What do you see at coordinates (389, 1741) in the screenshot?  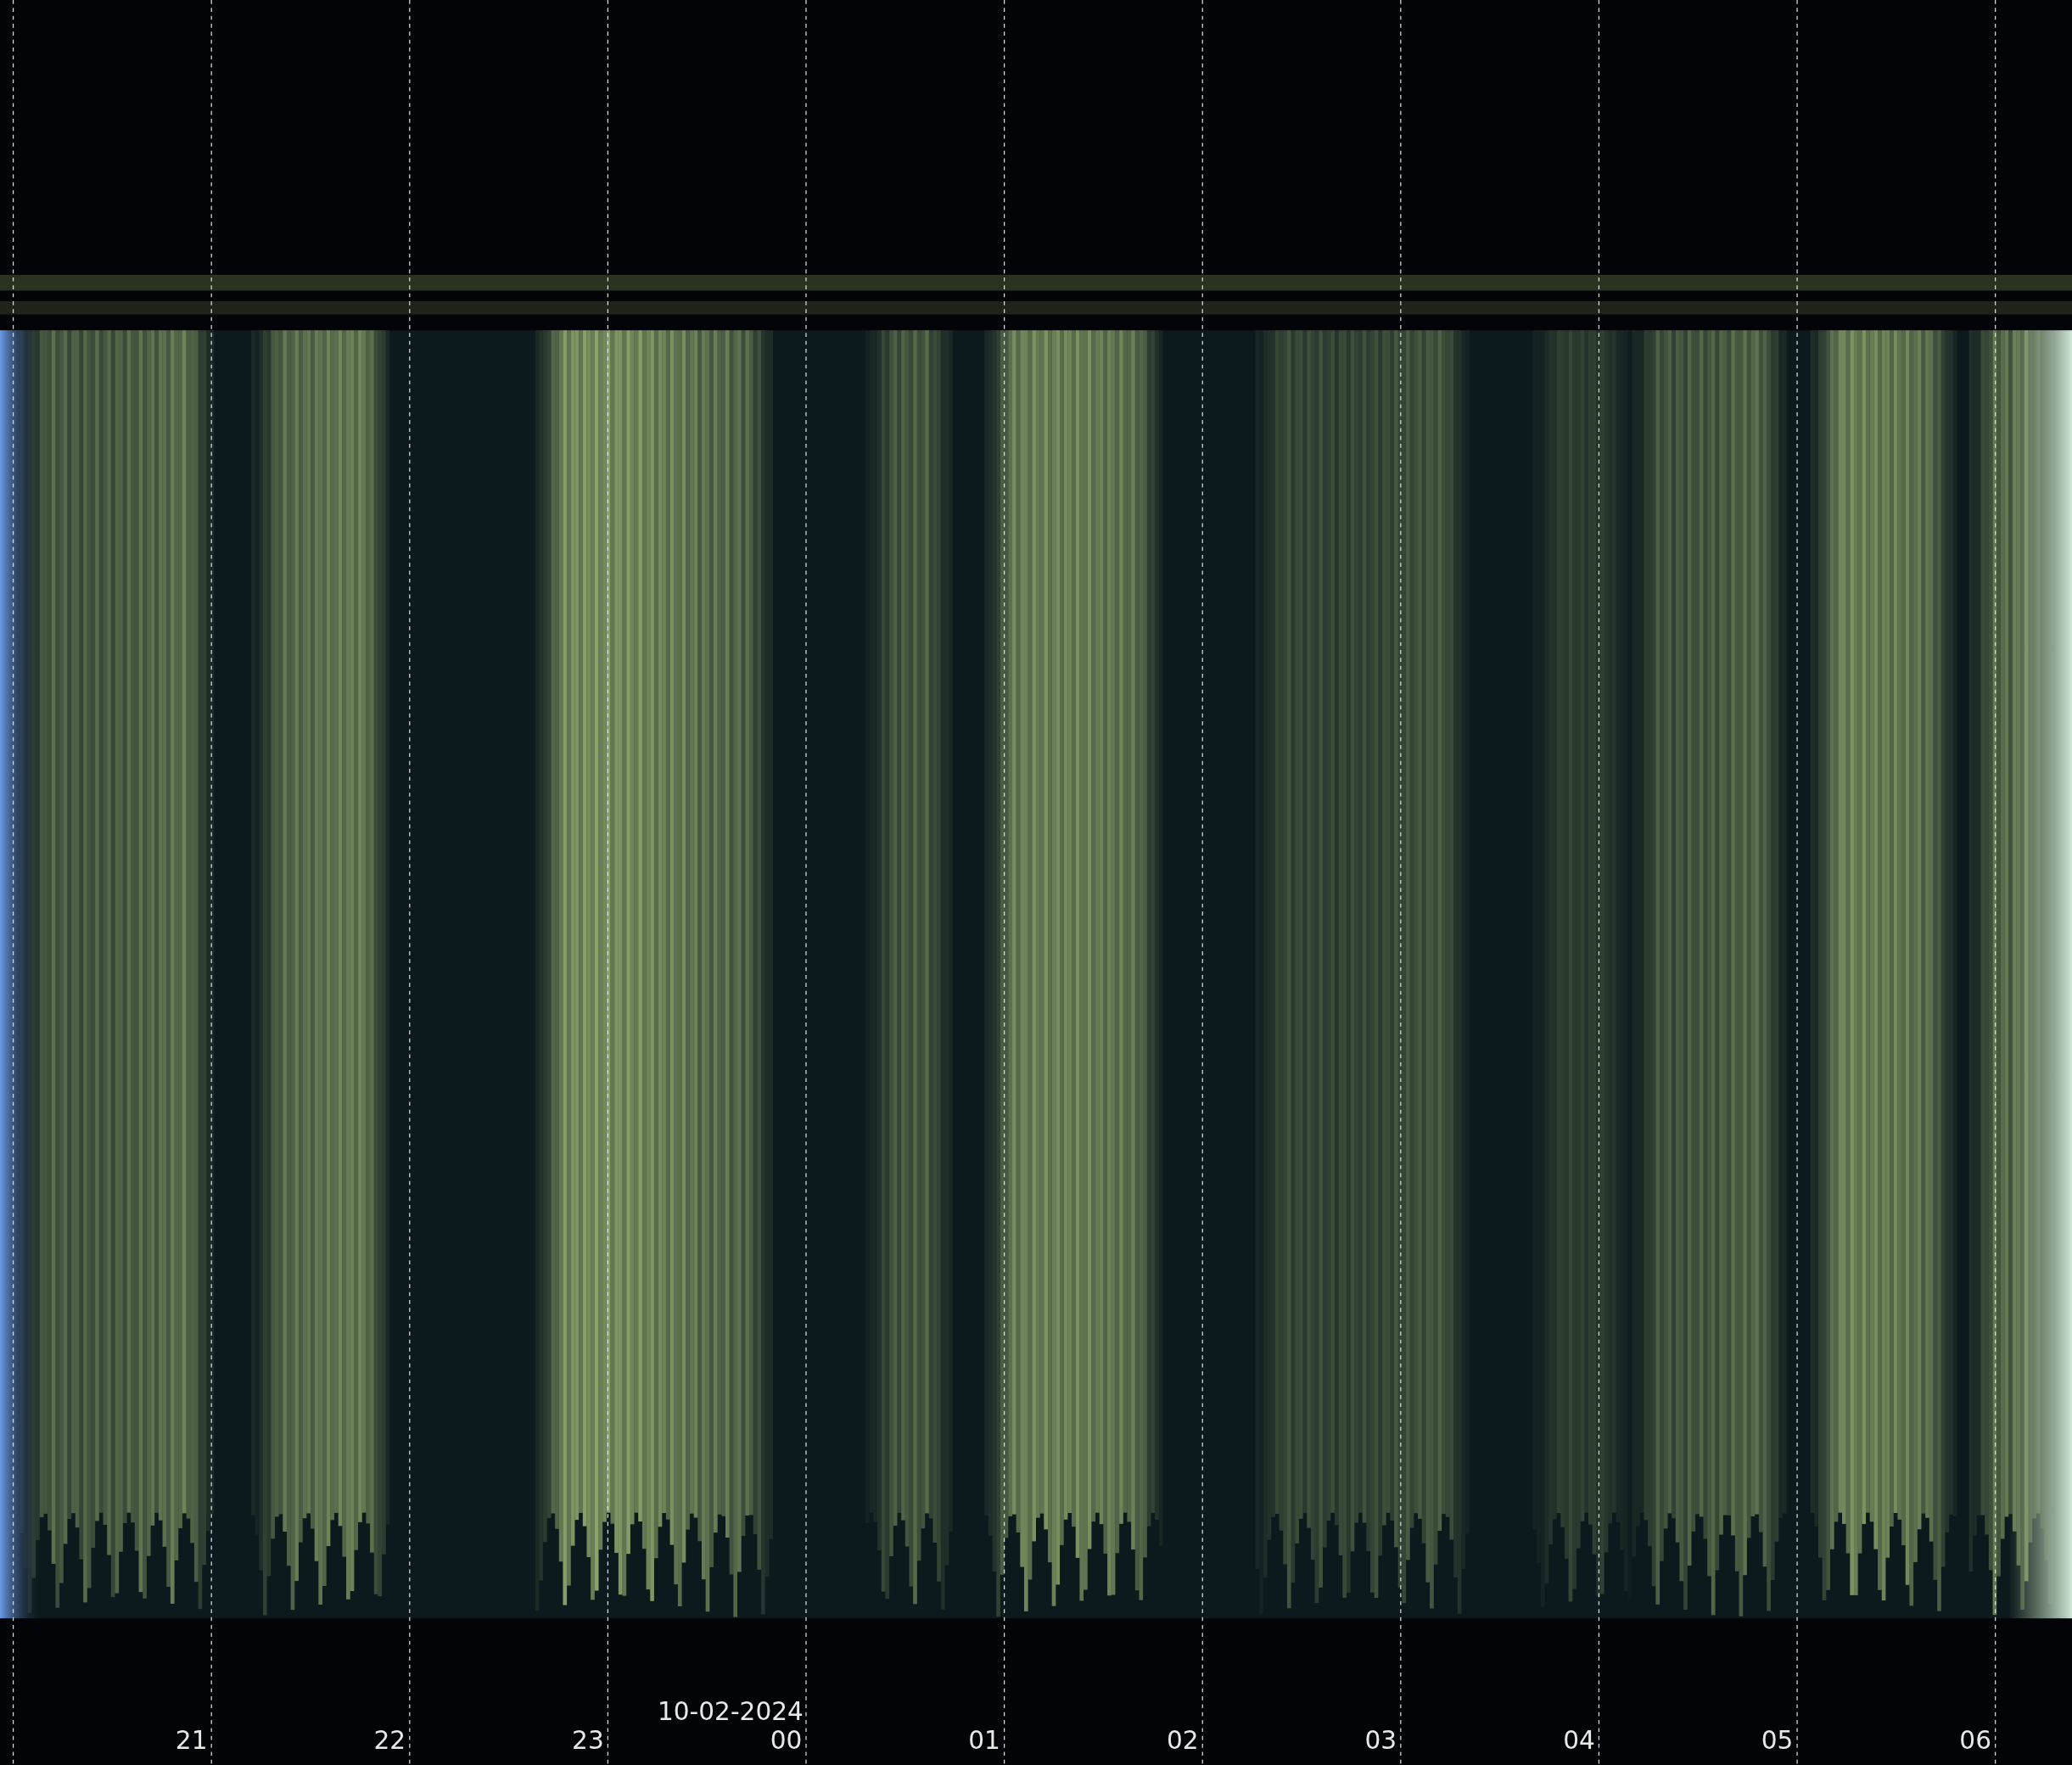 I see `hour-label: 22` at bounding box center [389, 1741].